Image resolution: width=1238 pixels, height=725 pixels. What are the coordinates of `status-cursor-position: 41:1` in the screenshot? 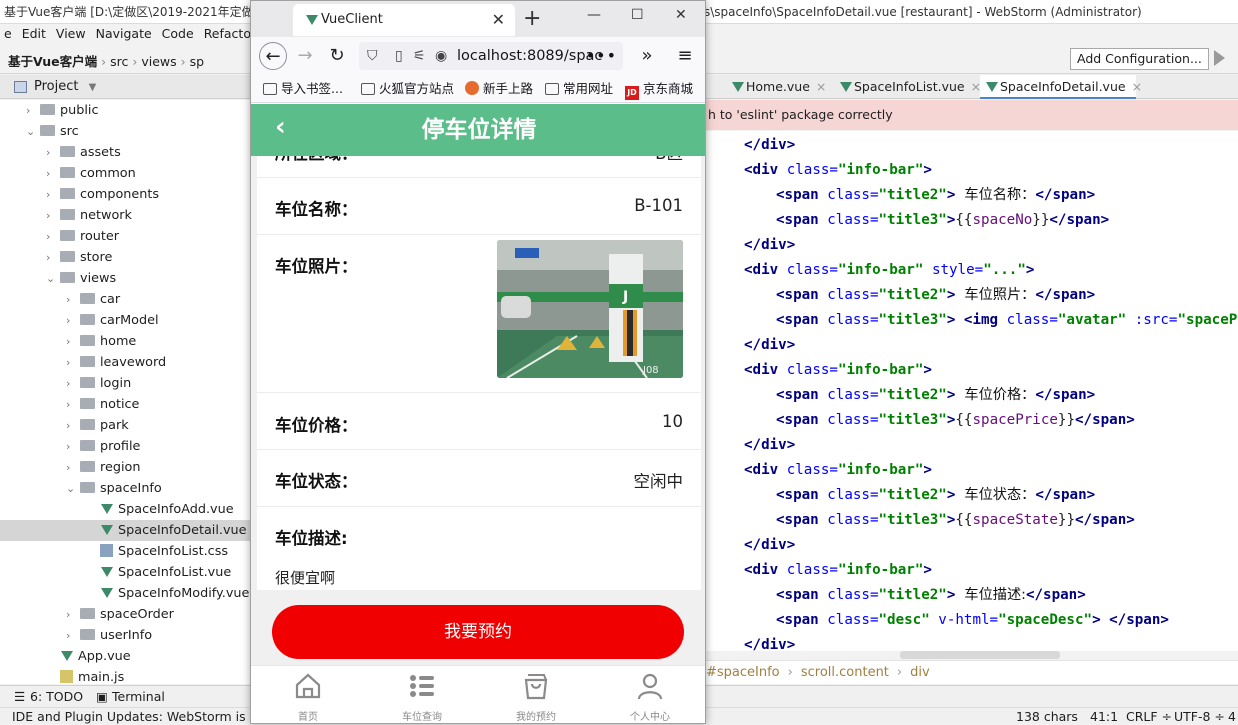 It's located at (1104, 716).